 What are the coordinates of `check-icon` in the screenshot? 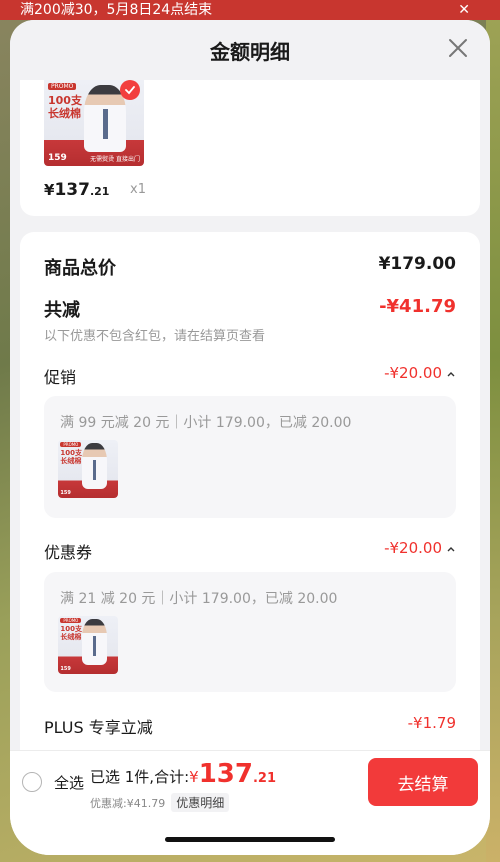 It's located at (130, 90).